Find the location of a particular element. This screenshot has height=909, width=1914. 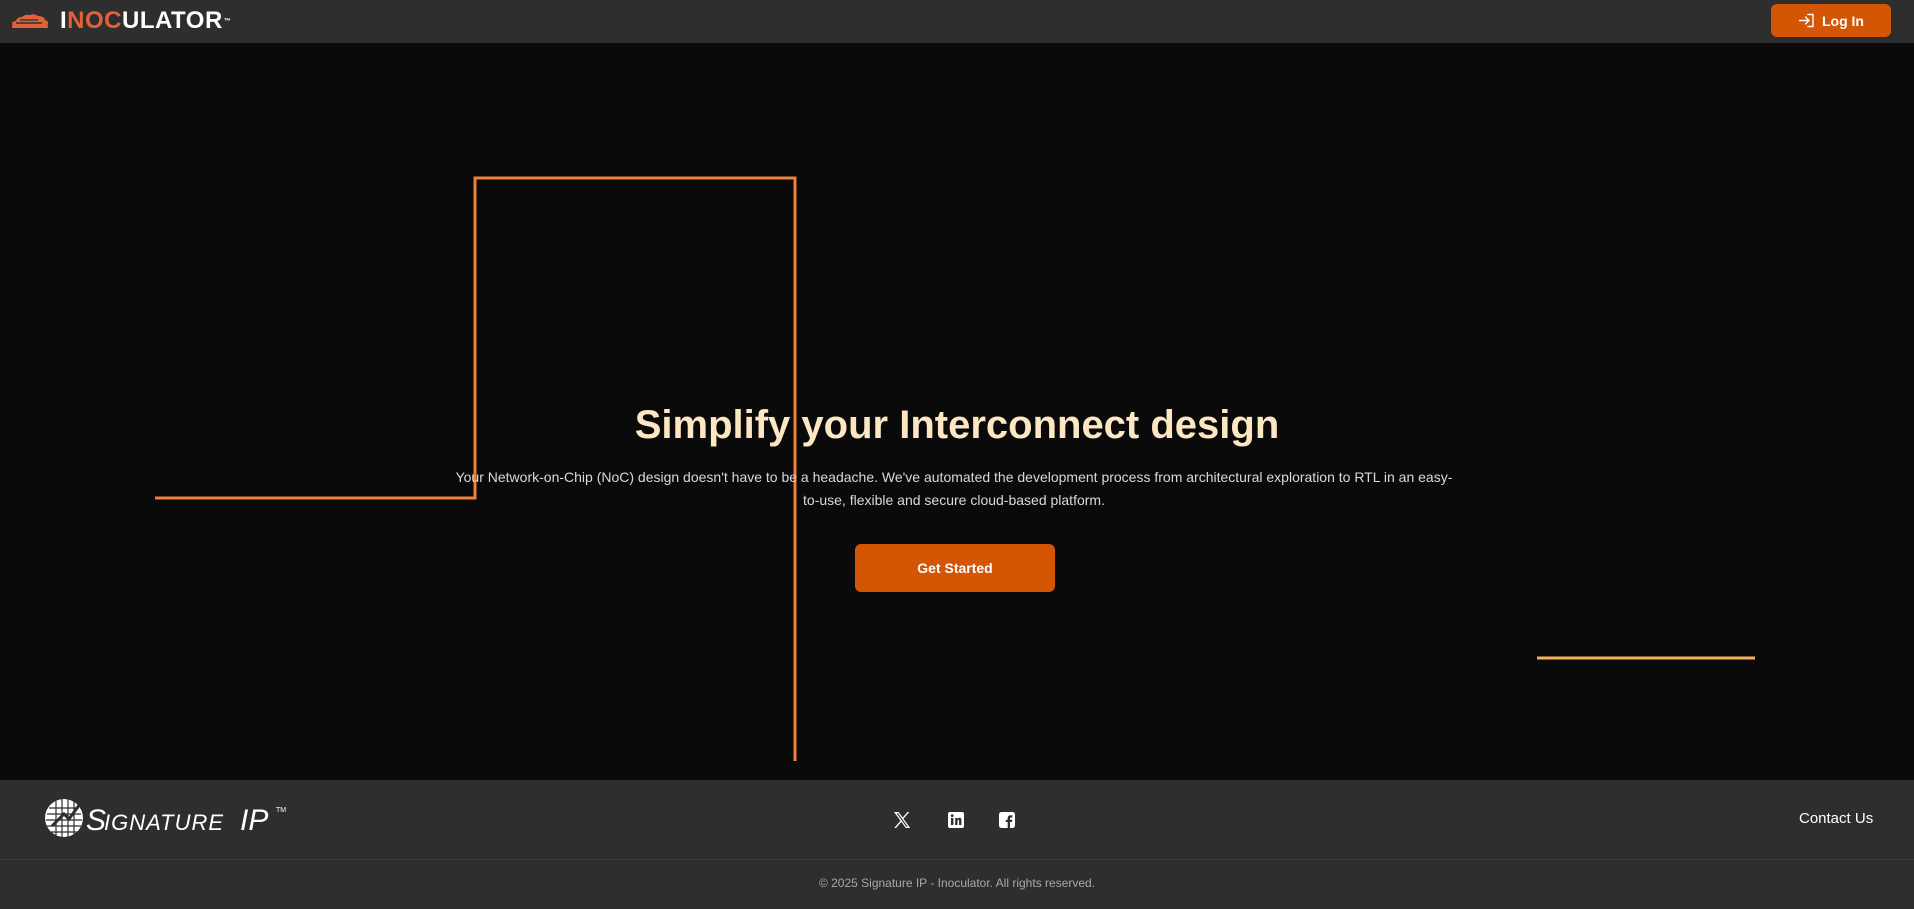

svg-text: IP is located at coordinates (254, 820).